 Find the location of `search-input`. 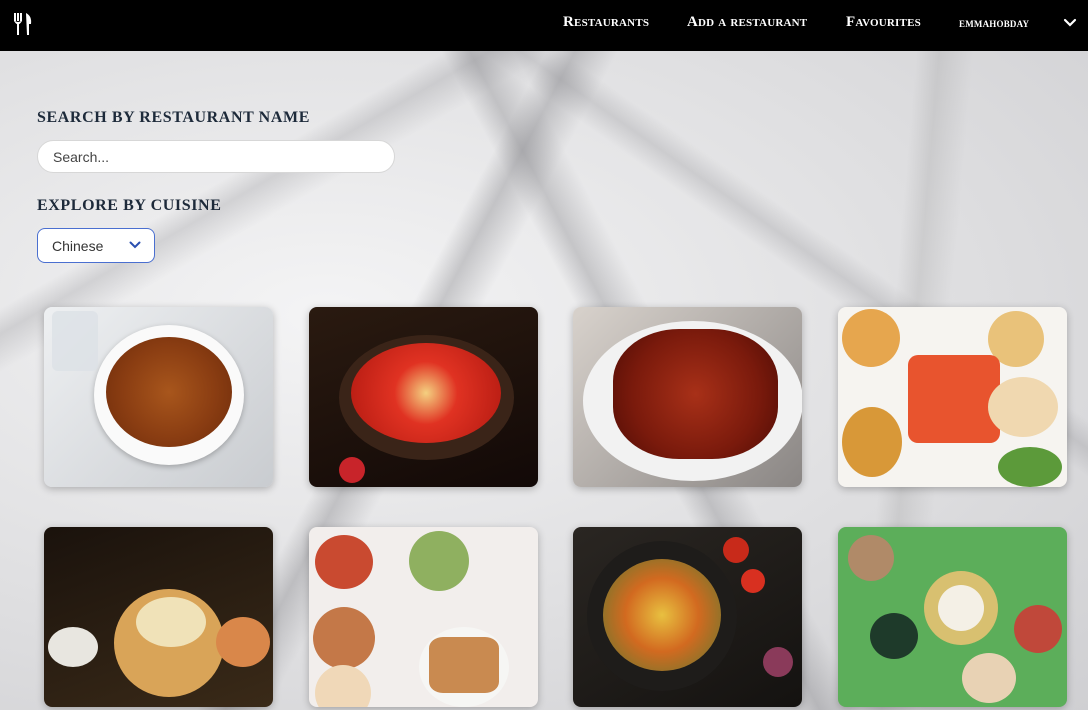

search-input is located at coordinates (216, 156).